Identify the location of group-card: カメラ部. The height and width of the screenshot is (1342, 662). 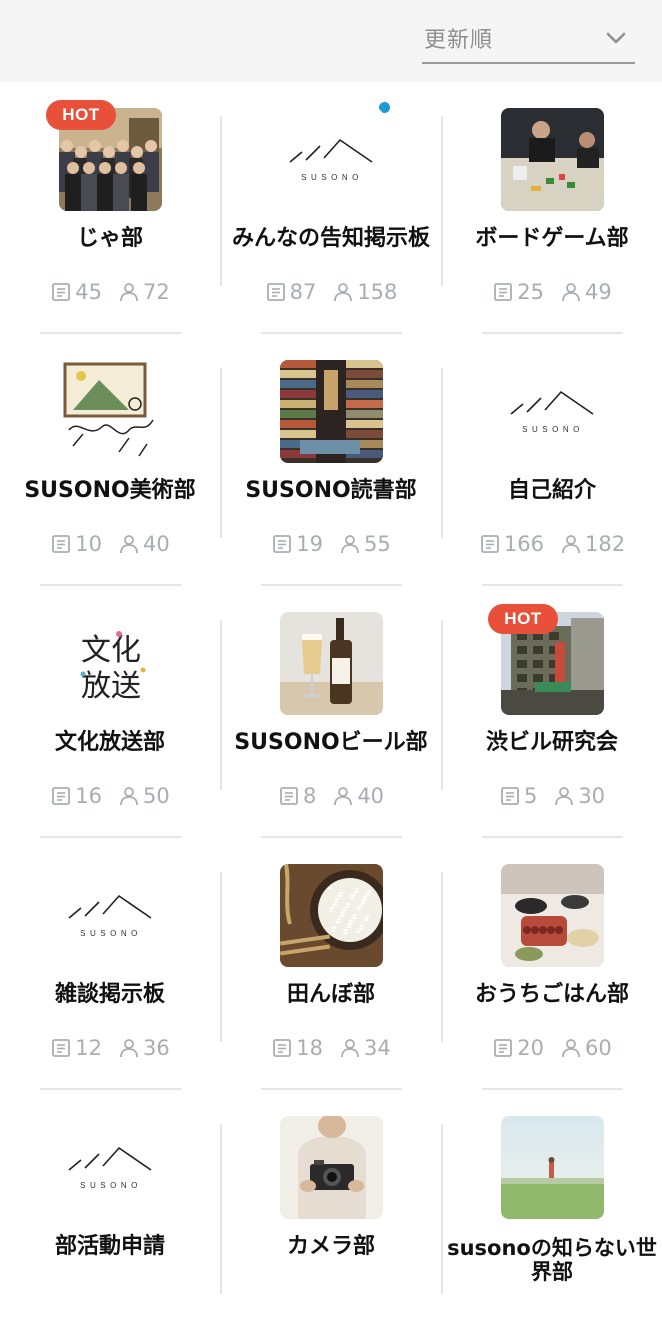
(331, 1216).